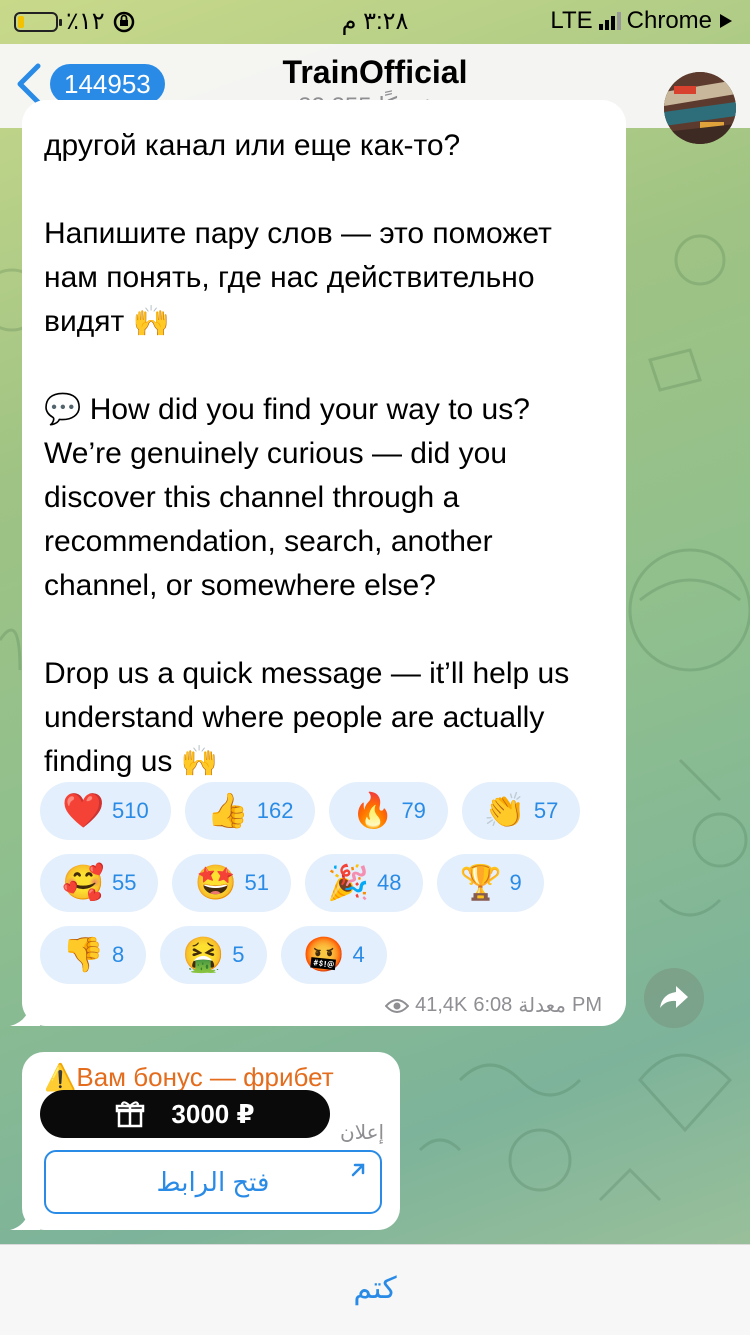 The width and height of the screenshot is (750, 1335). I want to click on thumbs-up-icon: 👍, so click(228, 811).